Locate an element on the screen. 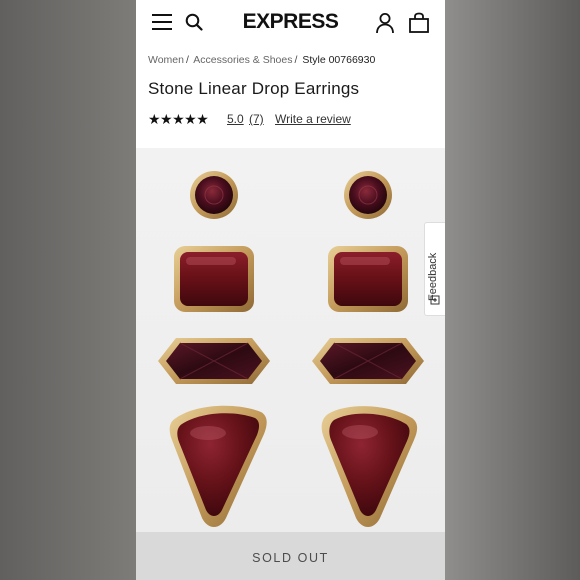  star-rating-icon: ★★★★★ is located at coordinates (178, 119).